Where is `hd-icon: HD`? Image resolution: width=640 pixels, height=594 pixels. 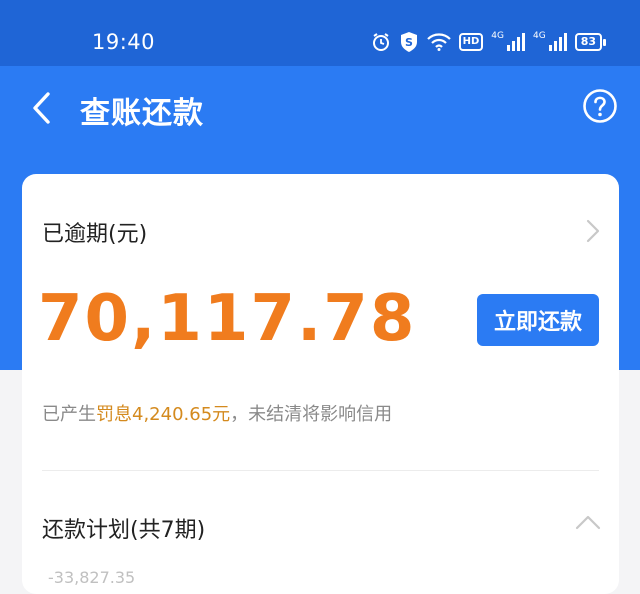
hd-icon: HD is located at coordinates (471, 42).